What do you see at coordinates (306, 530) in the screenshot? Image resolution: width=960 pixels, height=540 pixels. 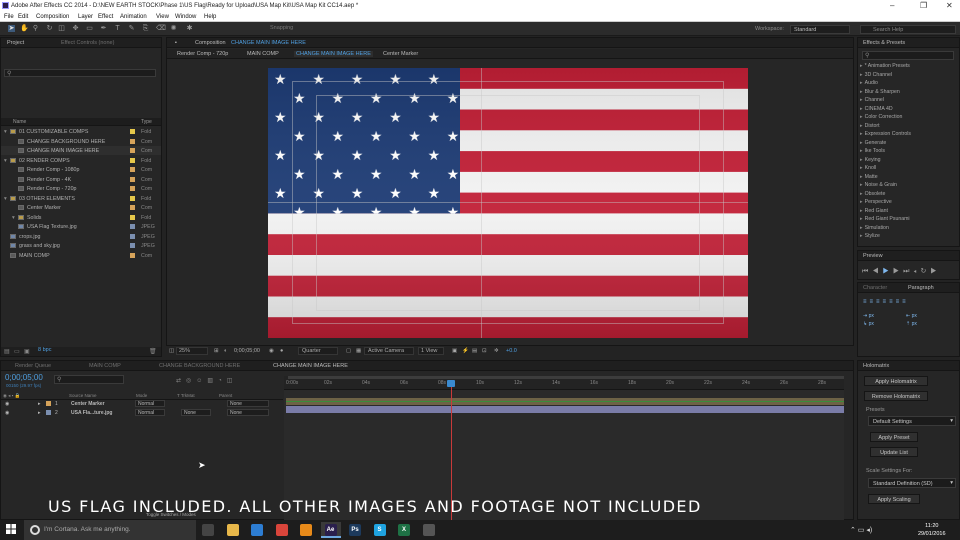 I see `vlc-taskbar-button` at bounding box center [306, 530].